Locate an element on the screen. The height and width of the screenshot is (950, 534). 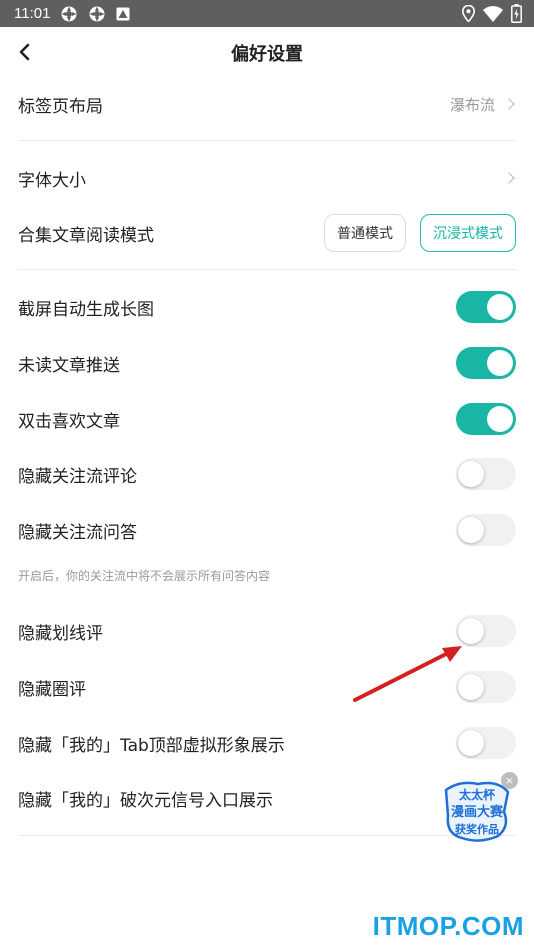
setting-value is located at coordinates (509, 178).